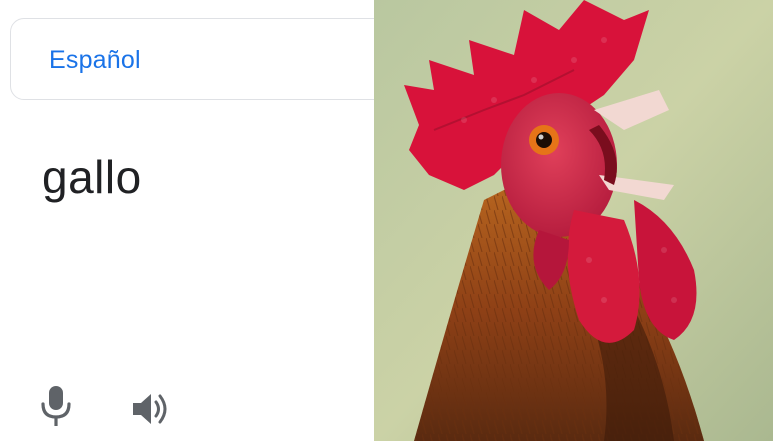  Describe the element at coordinates (200, 59) in the screenshot. I see `language-selector: Español` at that location.